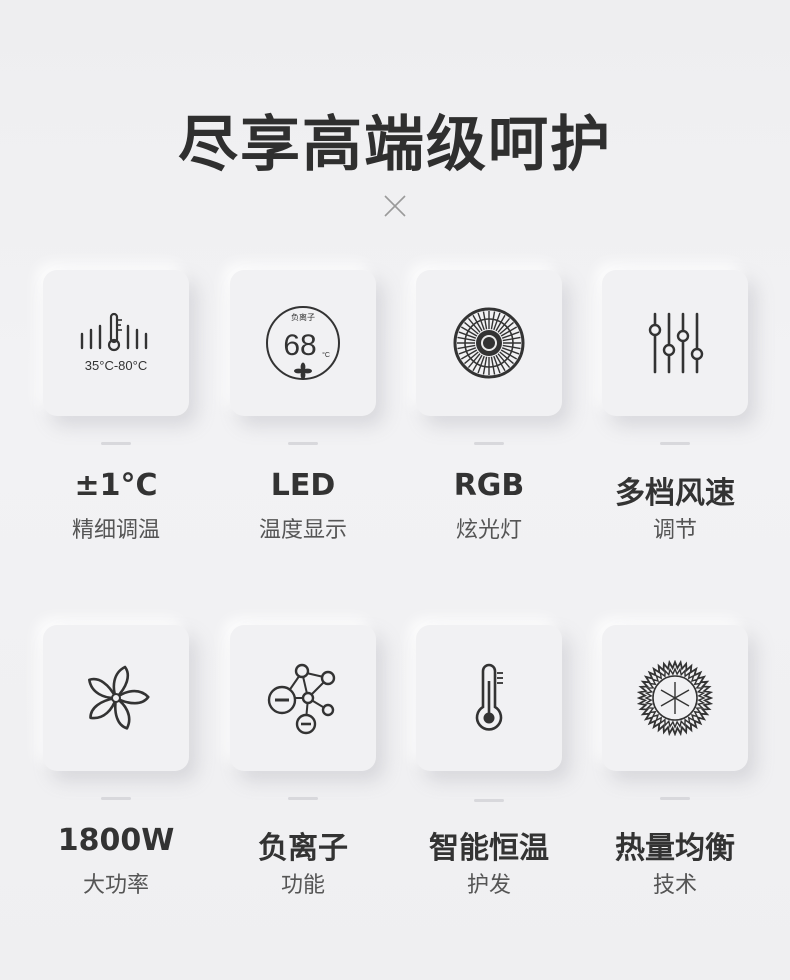  I want to click on feature-subtitle: 技术, so click(674, 885).